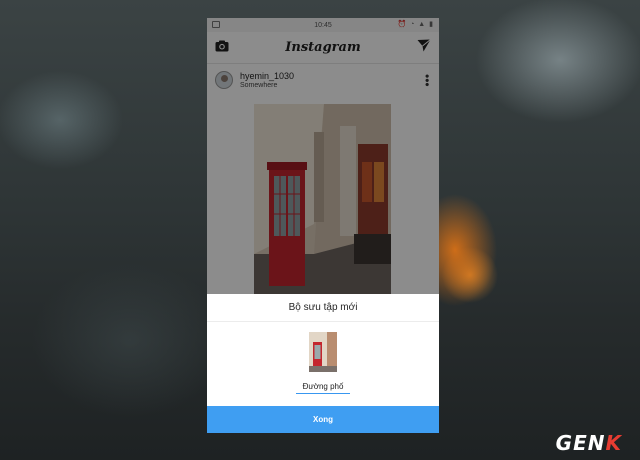  Describe the element at coordinates (613, 443) in the screenshot. I see `watermark-accent: K` at that location.